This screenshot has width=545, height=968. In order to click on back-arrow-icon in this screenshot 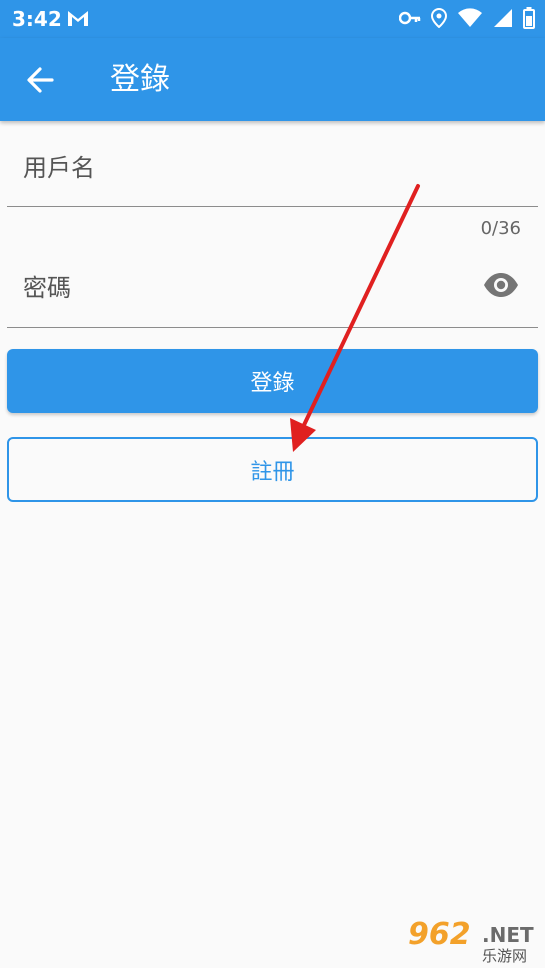, I will do `click(40, 80)`.